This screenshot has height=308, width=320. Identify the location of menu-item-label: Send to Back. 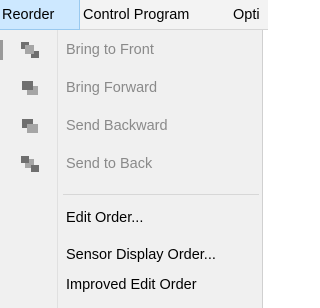
(109, 164).